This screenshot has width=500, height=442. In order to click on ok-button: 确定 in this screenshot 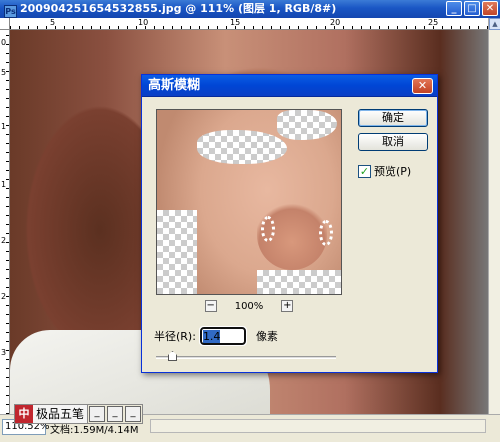, I will do `click(393, 118)`.